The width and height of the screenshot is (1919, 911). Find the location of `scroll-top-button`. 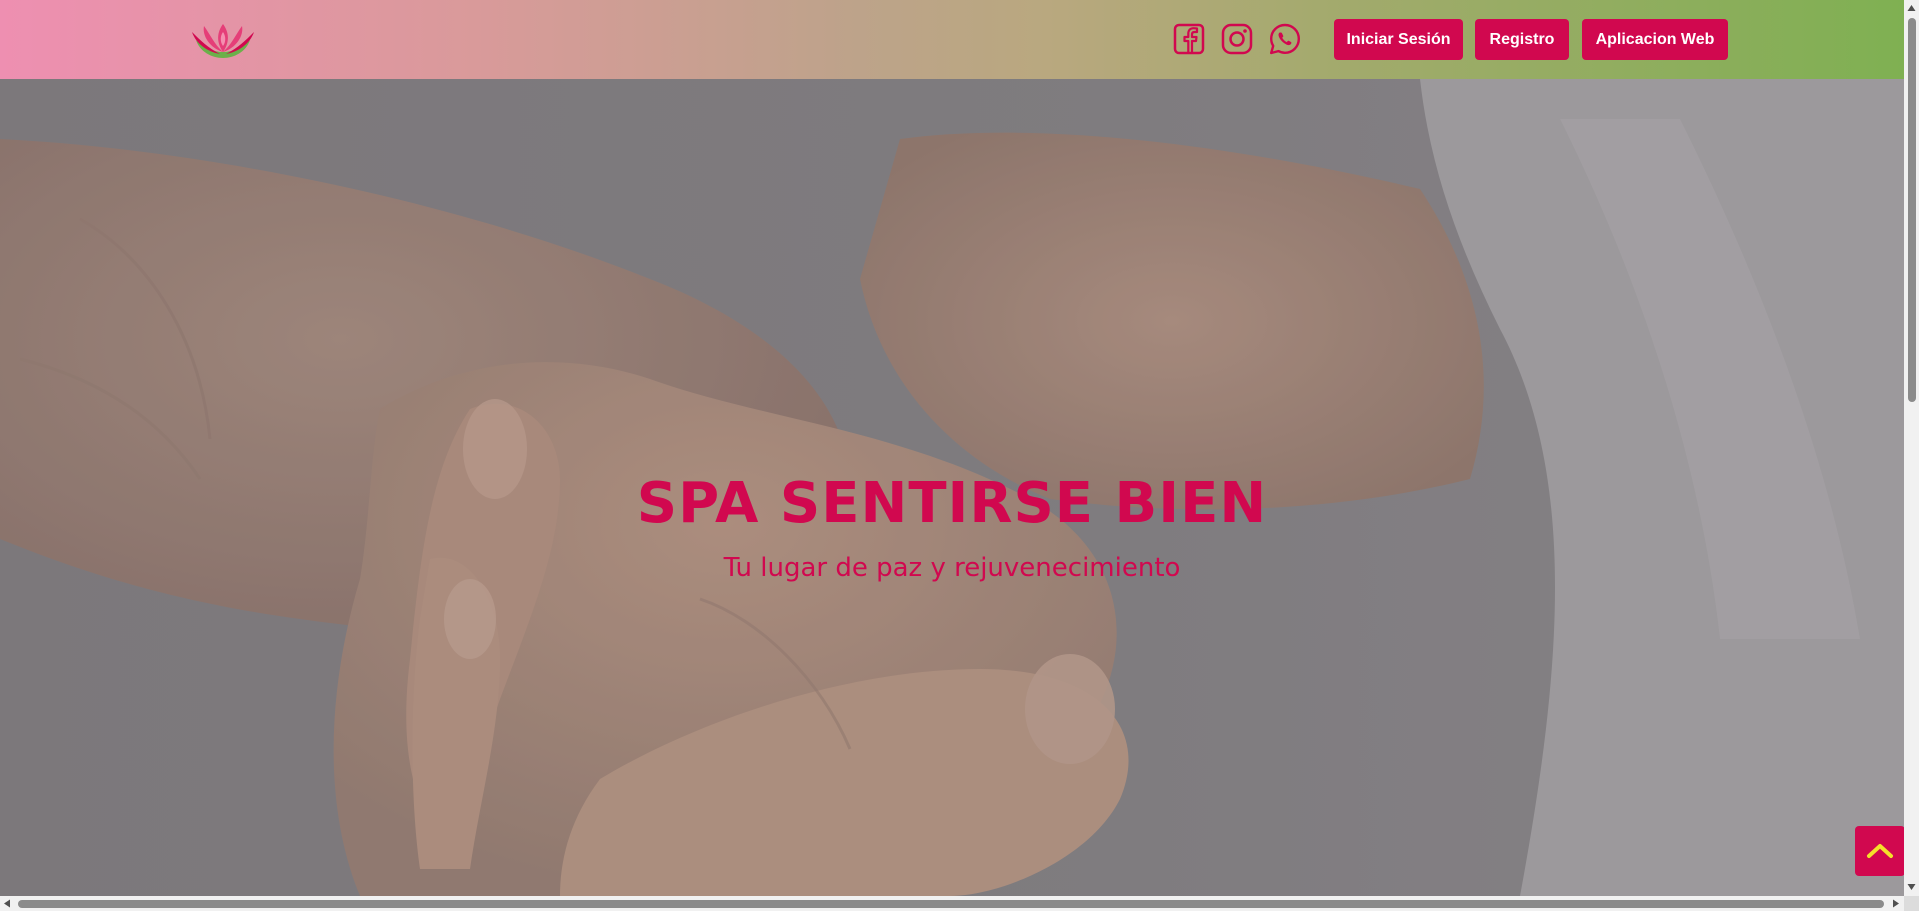

scroll-top-button is located at coordinates (1880, 851).